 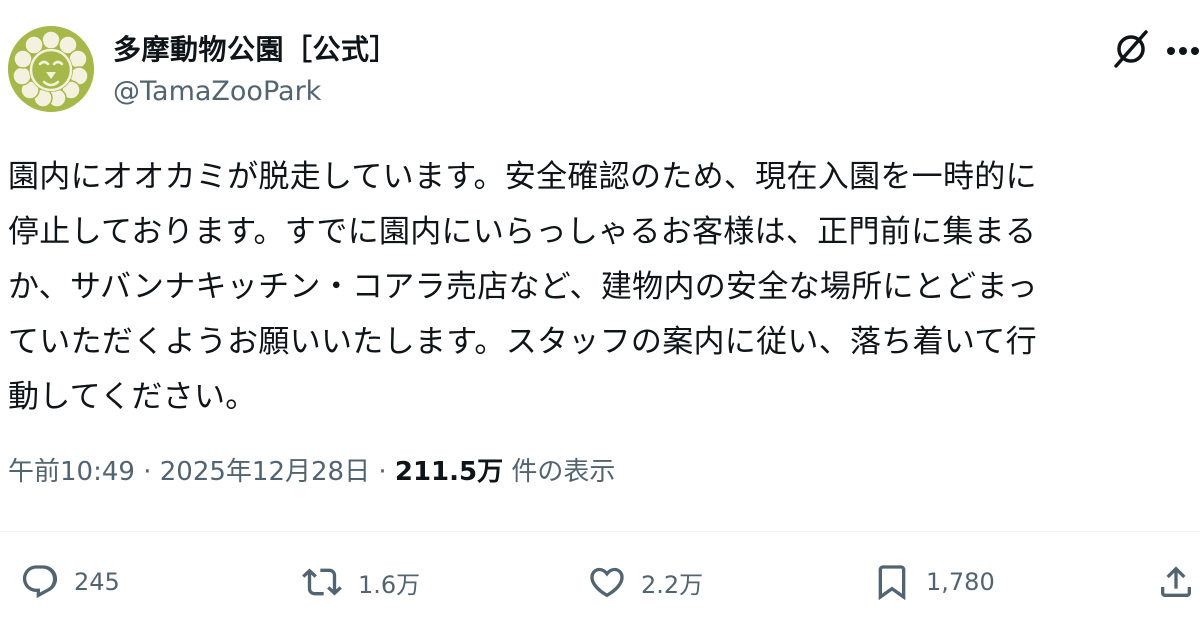 I want to click on bookmark-icon, so click(x=892, y=583).